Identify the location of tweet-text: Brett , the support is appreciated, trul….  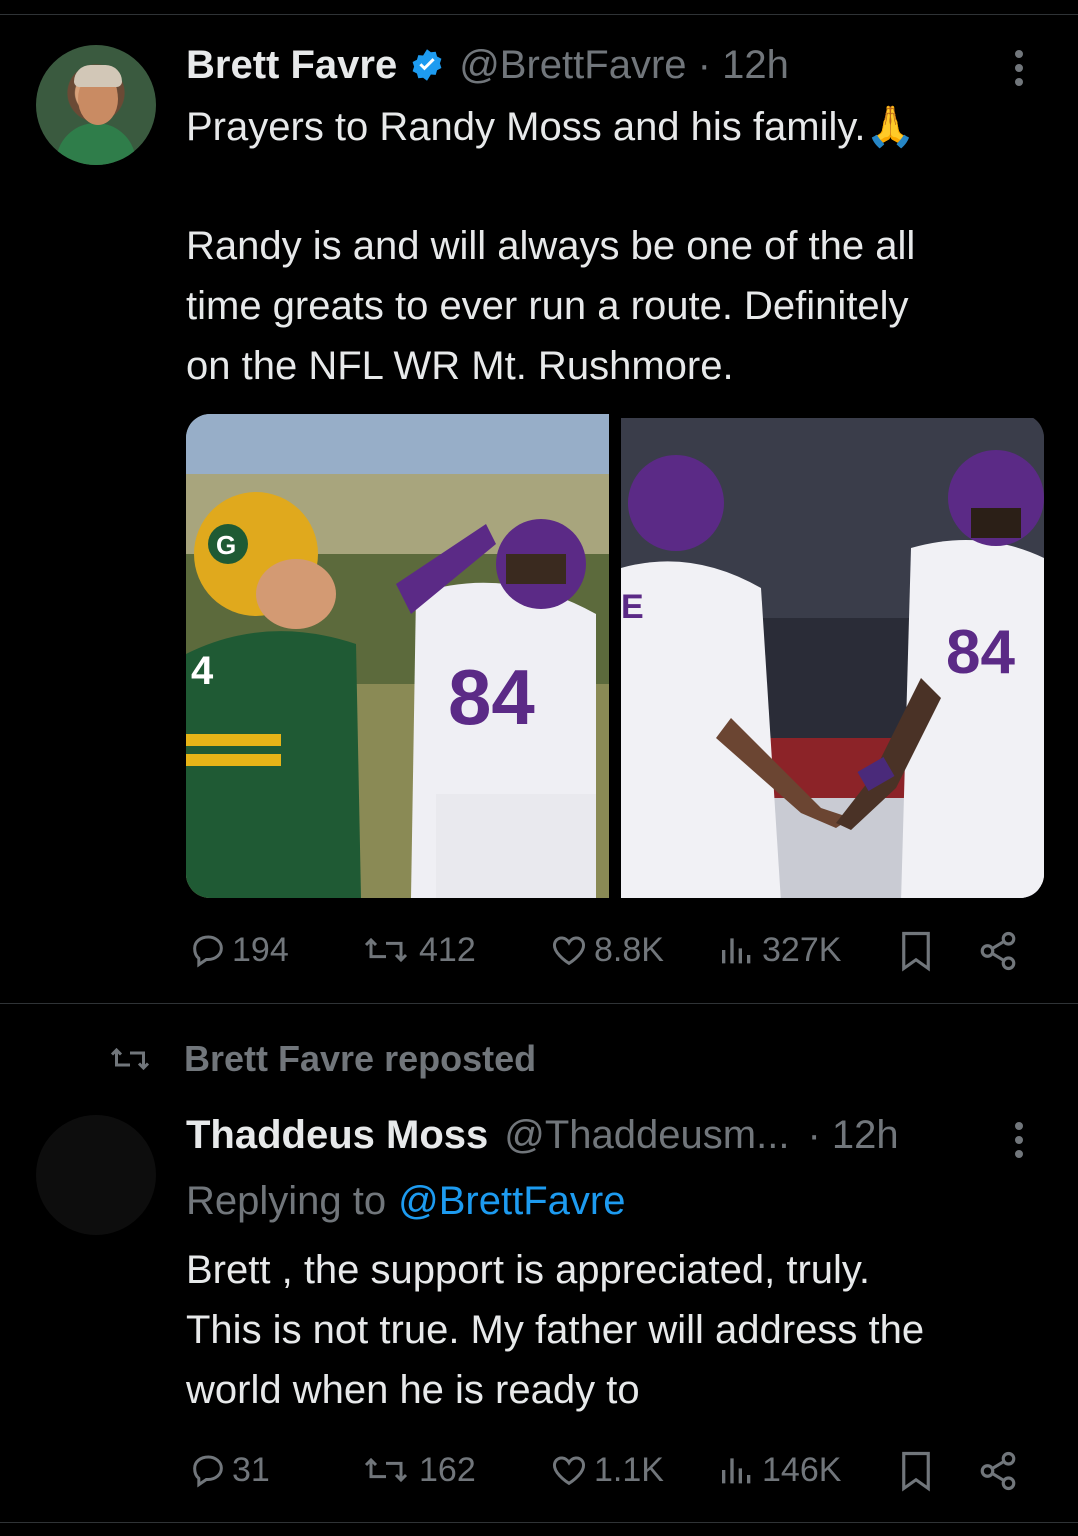
(528, 1270).